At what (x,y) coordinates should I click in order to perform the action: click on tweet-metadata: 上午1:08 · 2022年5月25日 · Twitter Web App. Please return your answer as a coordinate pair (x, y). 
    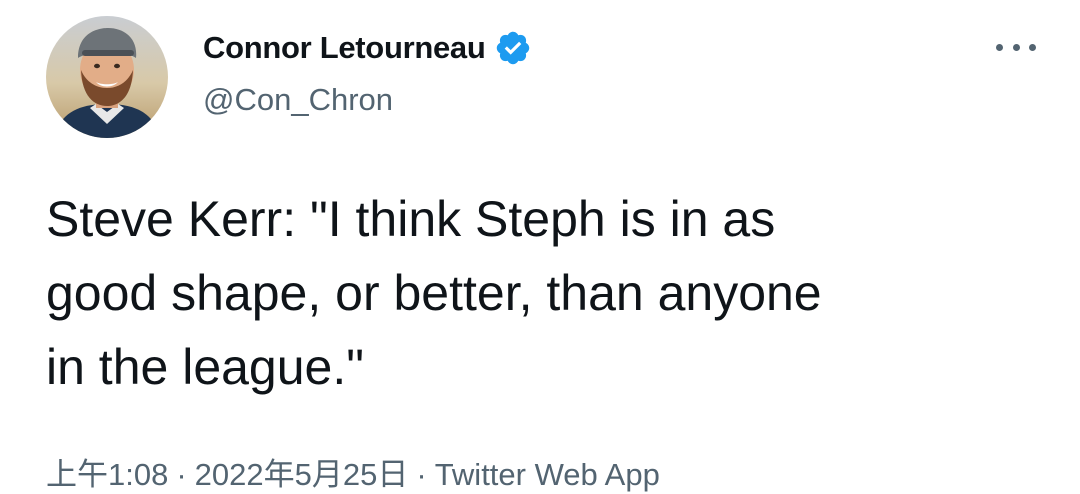
    Looking at the image, I should click on (353, 471).